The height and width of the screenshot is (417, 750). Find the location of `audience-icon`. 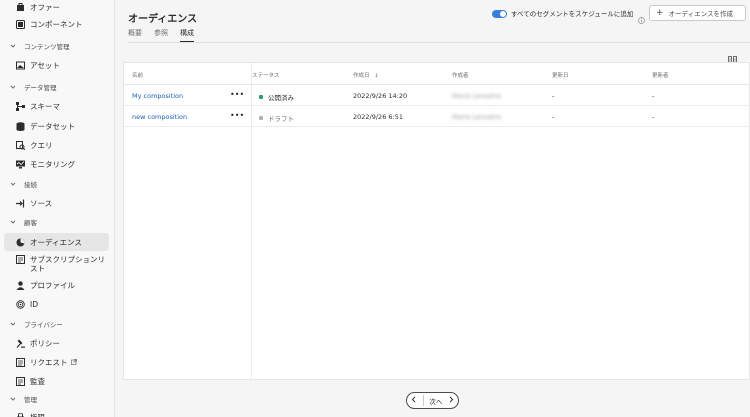

audience-icon is located at coordinates (20, 242).